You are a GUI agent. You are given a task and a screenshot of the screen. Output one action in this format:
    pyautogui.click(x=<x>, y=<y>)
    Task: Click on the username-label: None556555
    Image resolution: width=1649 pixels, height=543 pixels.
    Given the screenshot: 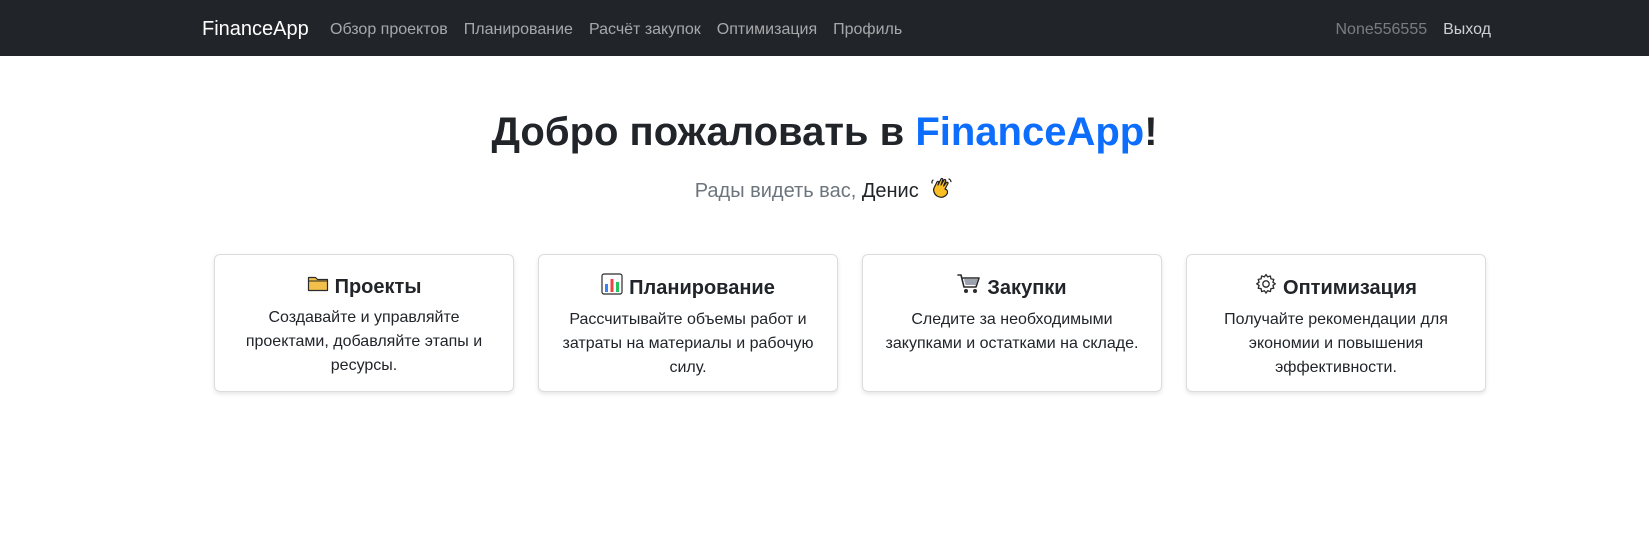 What is the action you would take?
    pyautogui.click(x=1381, y=29)
    